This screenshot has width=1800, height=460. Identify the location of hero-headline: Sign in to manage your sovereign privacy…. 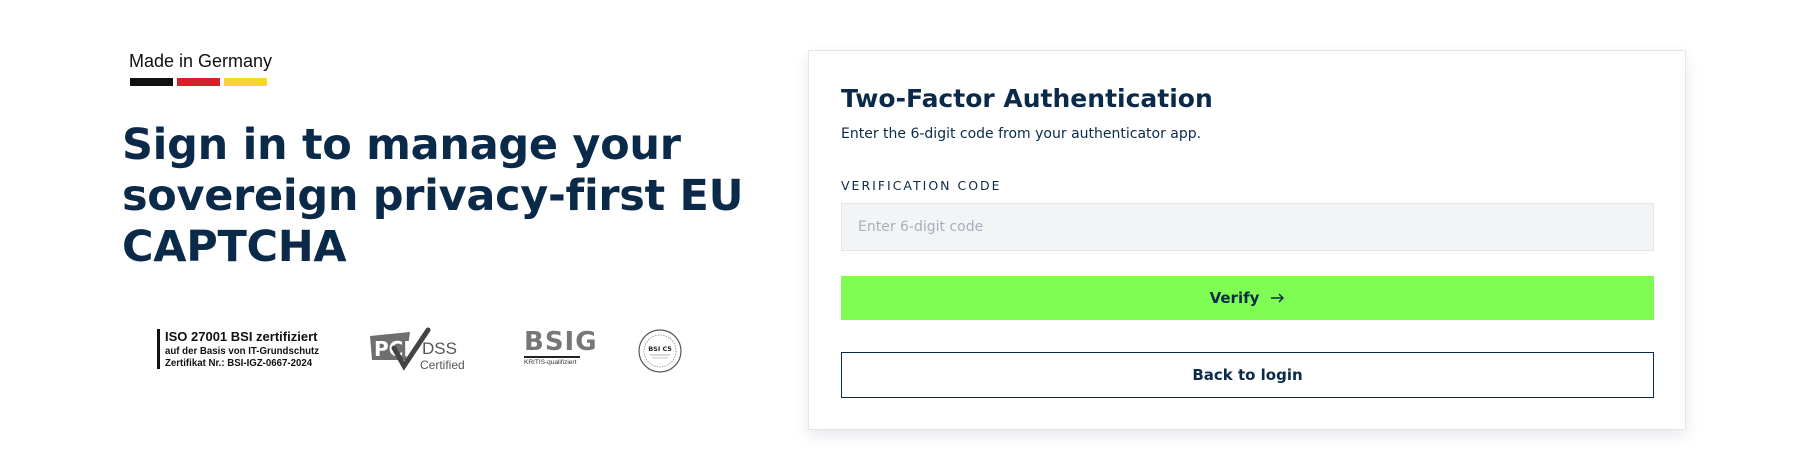
(433, 196).